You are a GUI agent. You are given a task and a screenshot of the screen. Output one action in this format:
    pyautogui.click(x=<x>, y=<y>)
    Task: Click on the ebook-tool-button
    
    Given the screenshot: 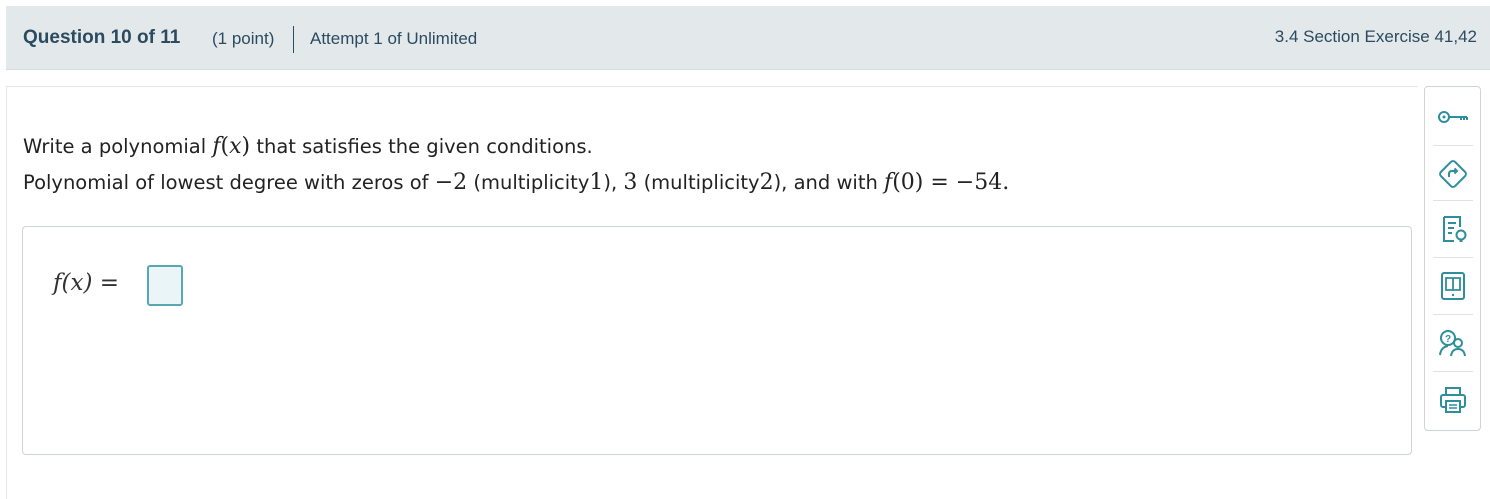 What is the action you would take?
    pyautogui.click(x=1453, y=286)
    